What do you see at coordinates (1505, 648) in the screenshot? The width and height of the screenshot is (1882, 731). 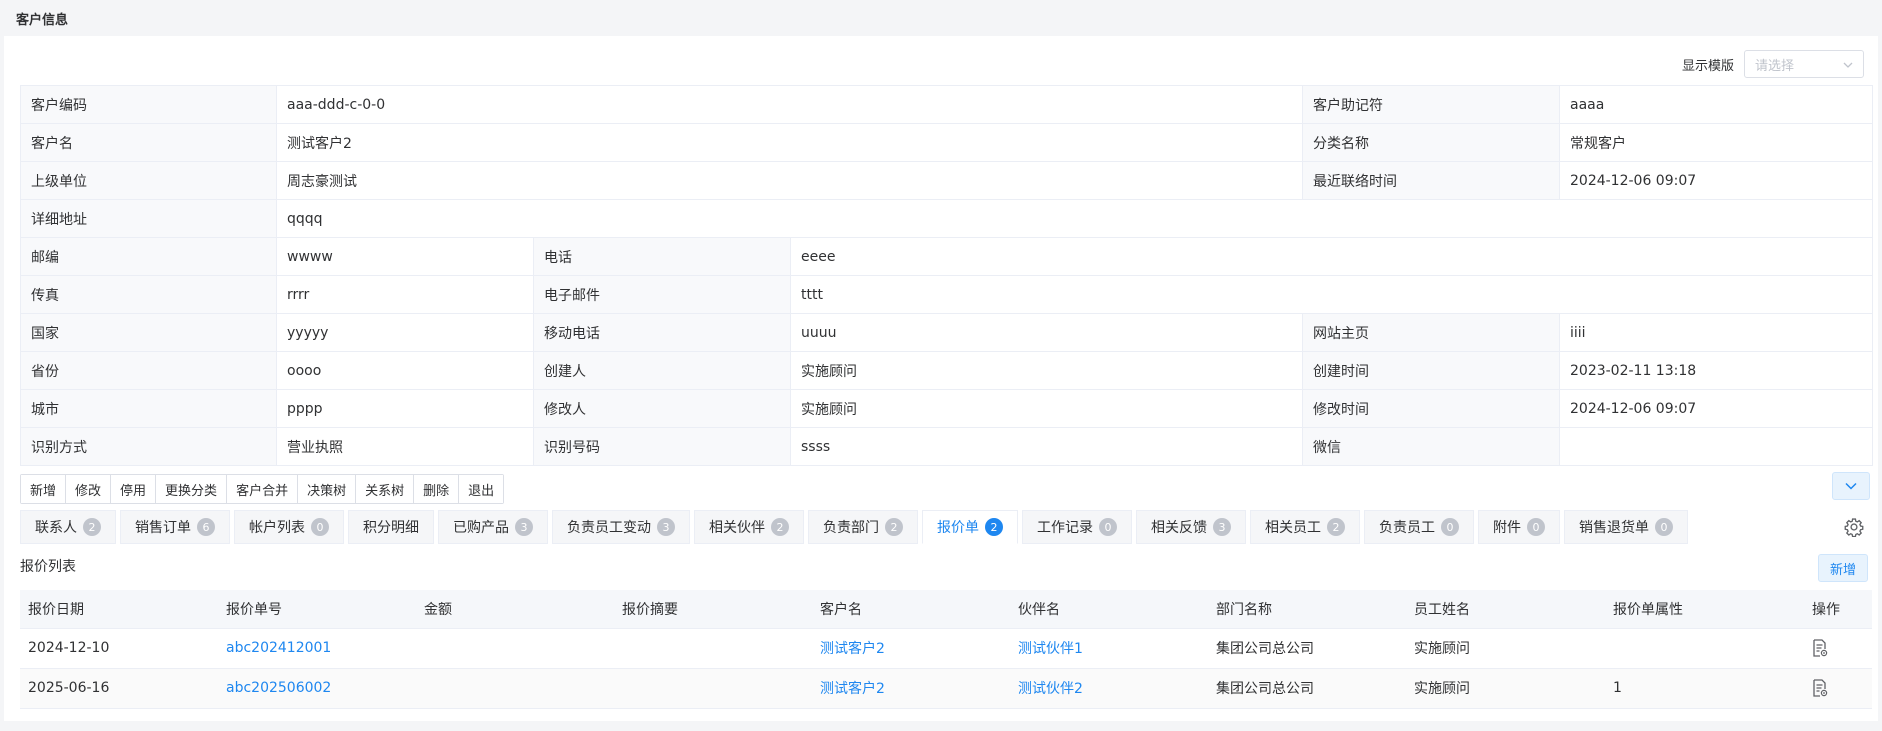 I see `staff-name: 实施顾问` at bounding box center [1505, 648].